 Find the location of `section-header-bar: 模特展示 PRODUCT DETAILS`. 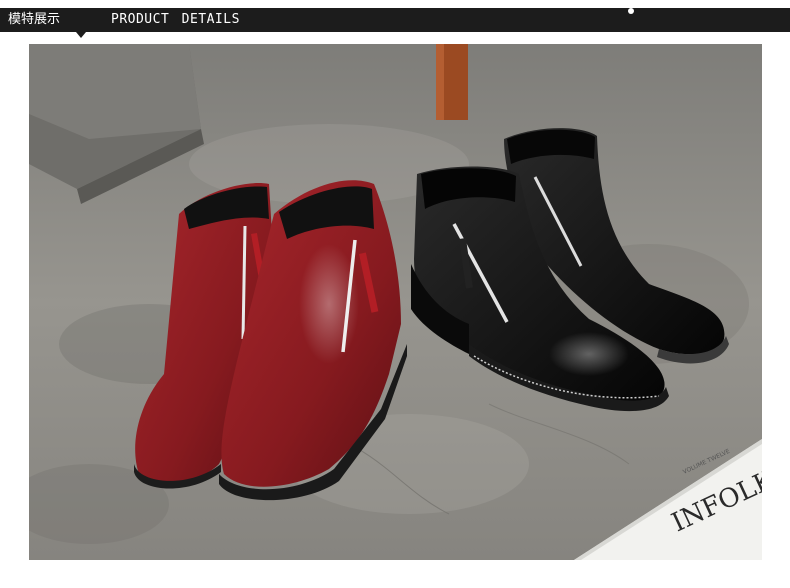

section-header-bar: 模特展示 PRODUCT DETAILS is located at coordinates (395, 23).